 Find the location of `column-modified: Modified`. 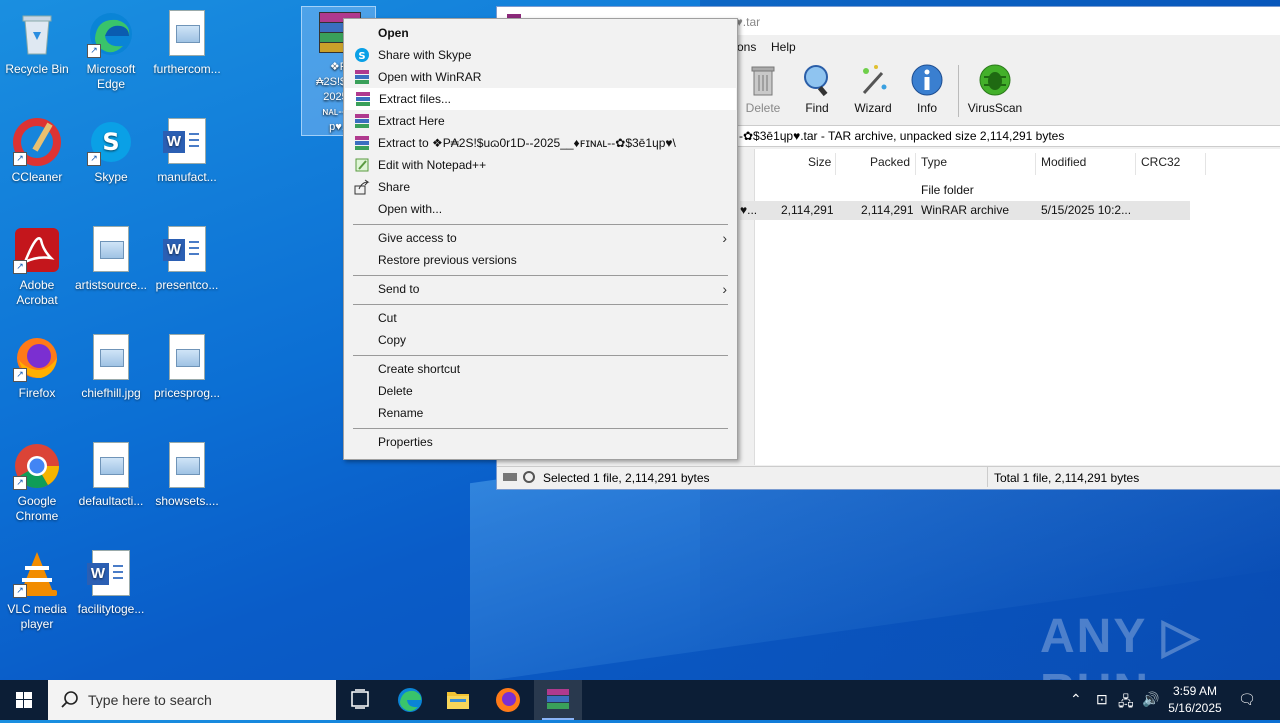

column-modified: Modified is located at coordinates (1063, 165).